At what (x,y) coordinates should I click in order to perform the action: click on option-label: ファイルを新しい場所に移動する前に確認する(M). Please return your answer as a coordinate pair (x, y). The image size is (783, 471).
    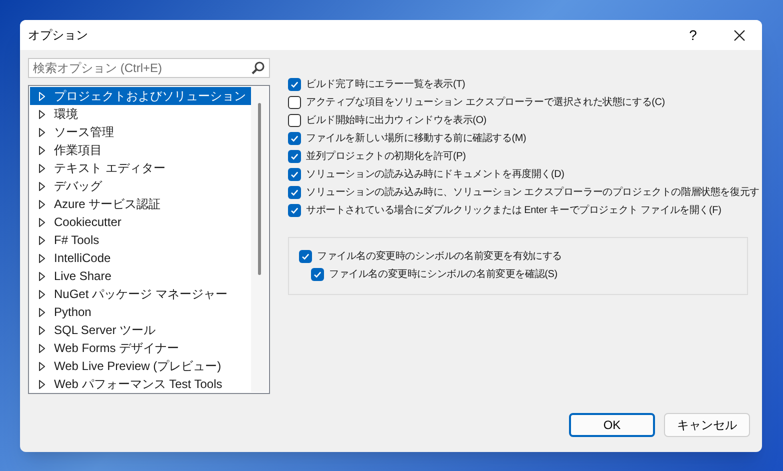
    Looking at the image, I should click on (416, 139).